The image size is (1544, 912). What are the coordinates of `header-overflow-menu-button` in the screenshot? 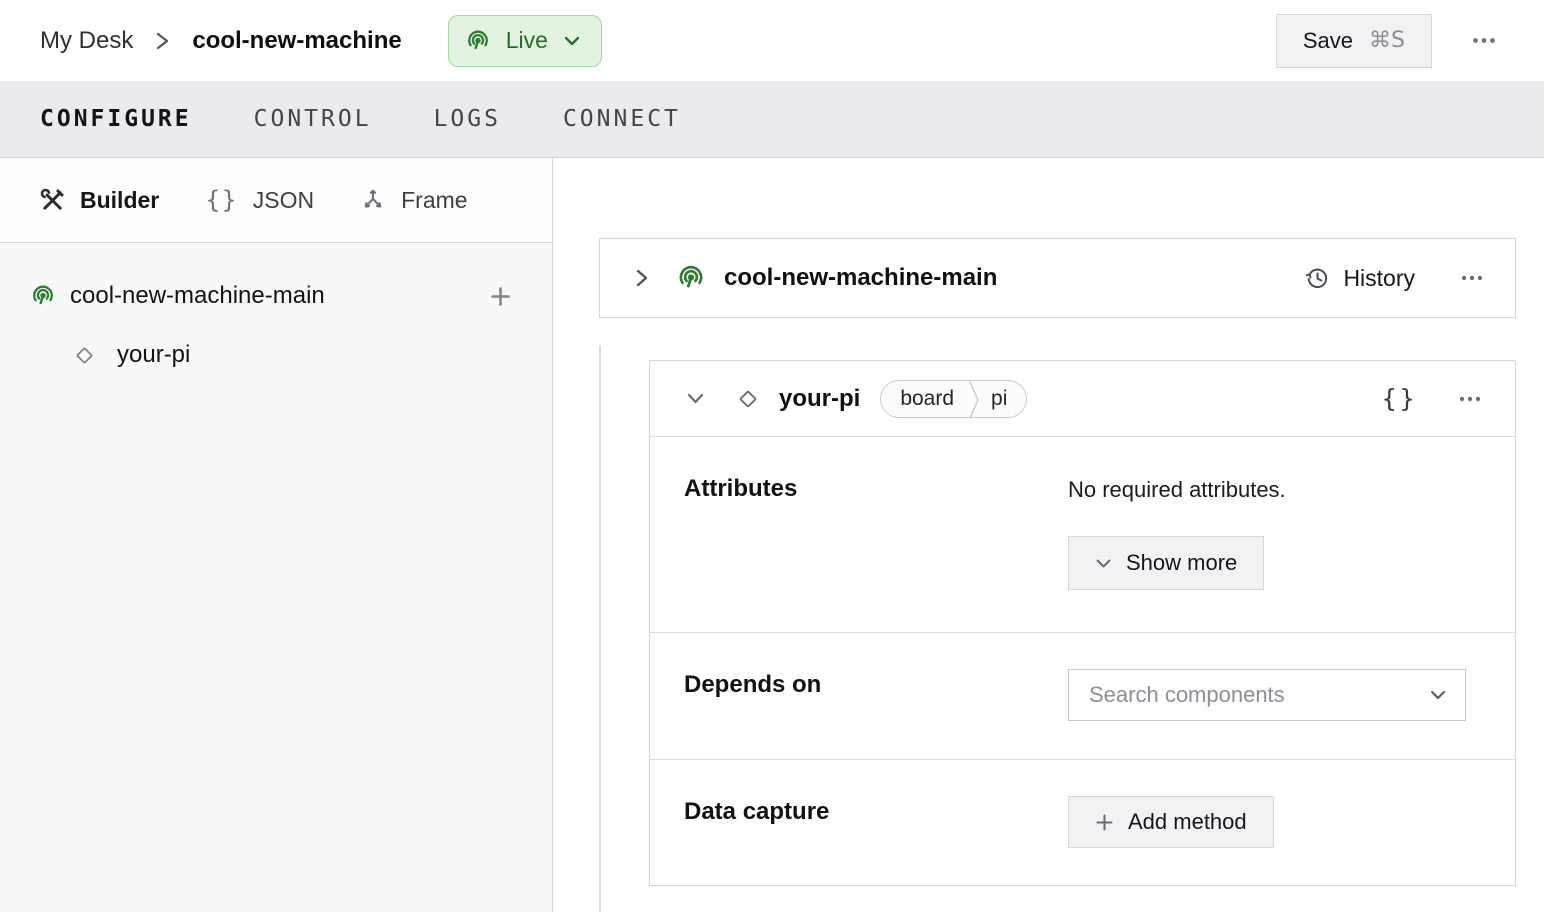 It's located at (1484, 40).